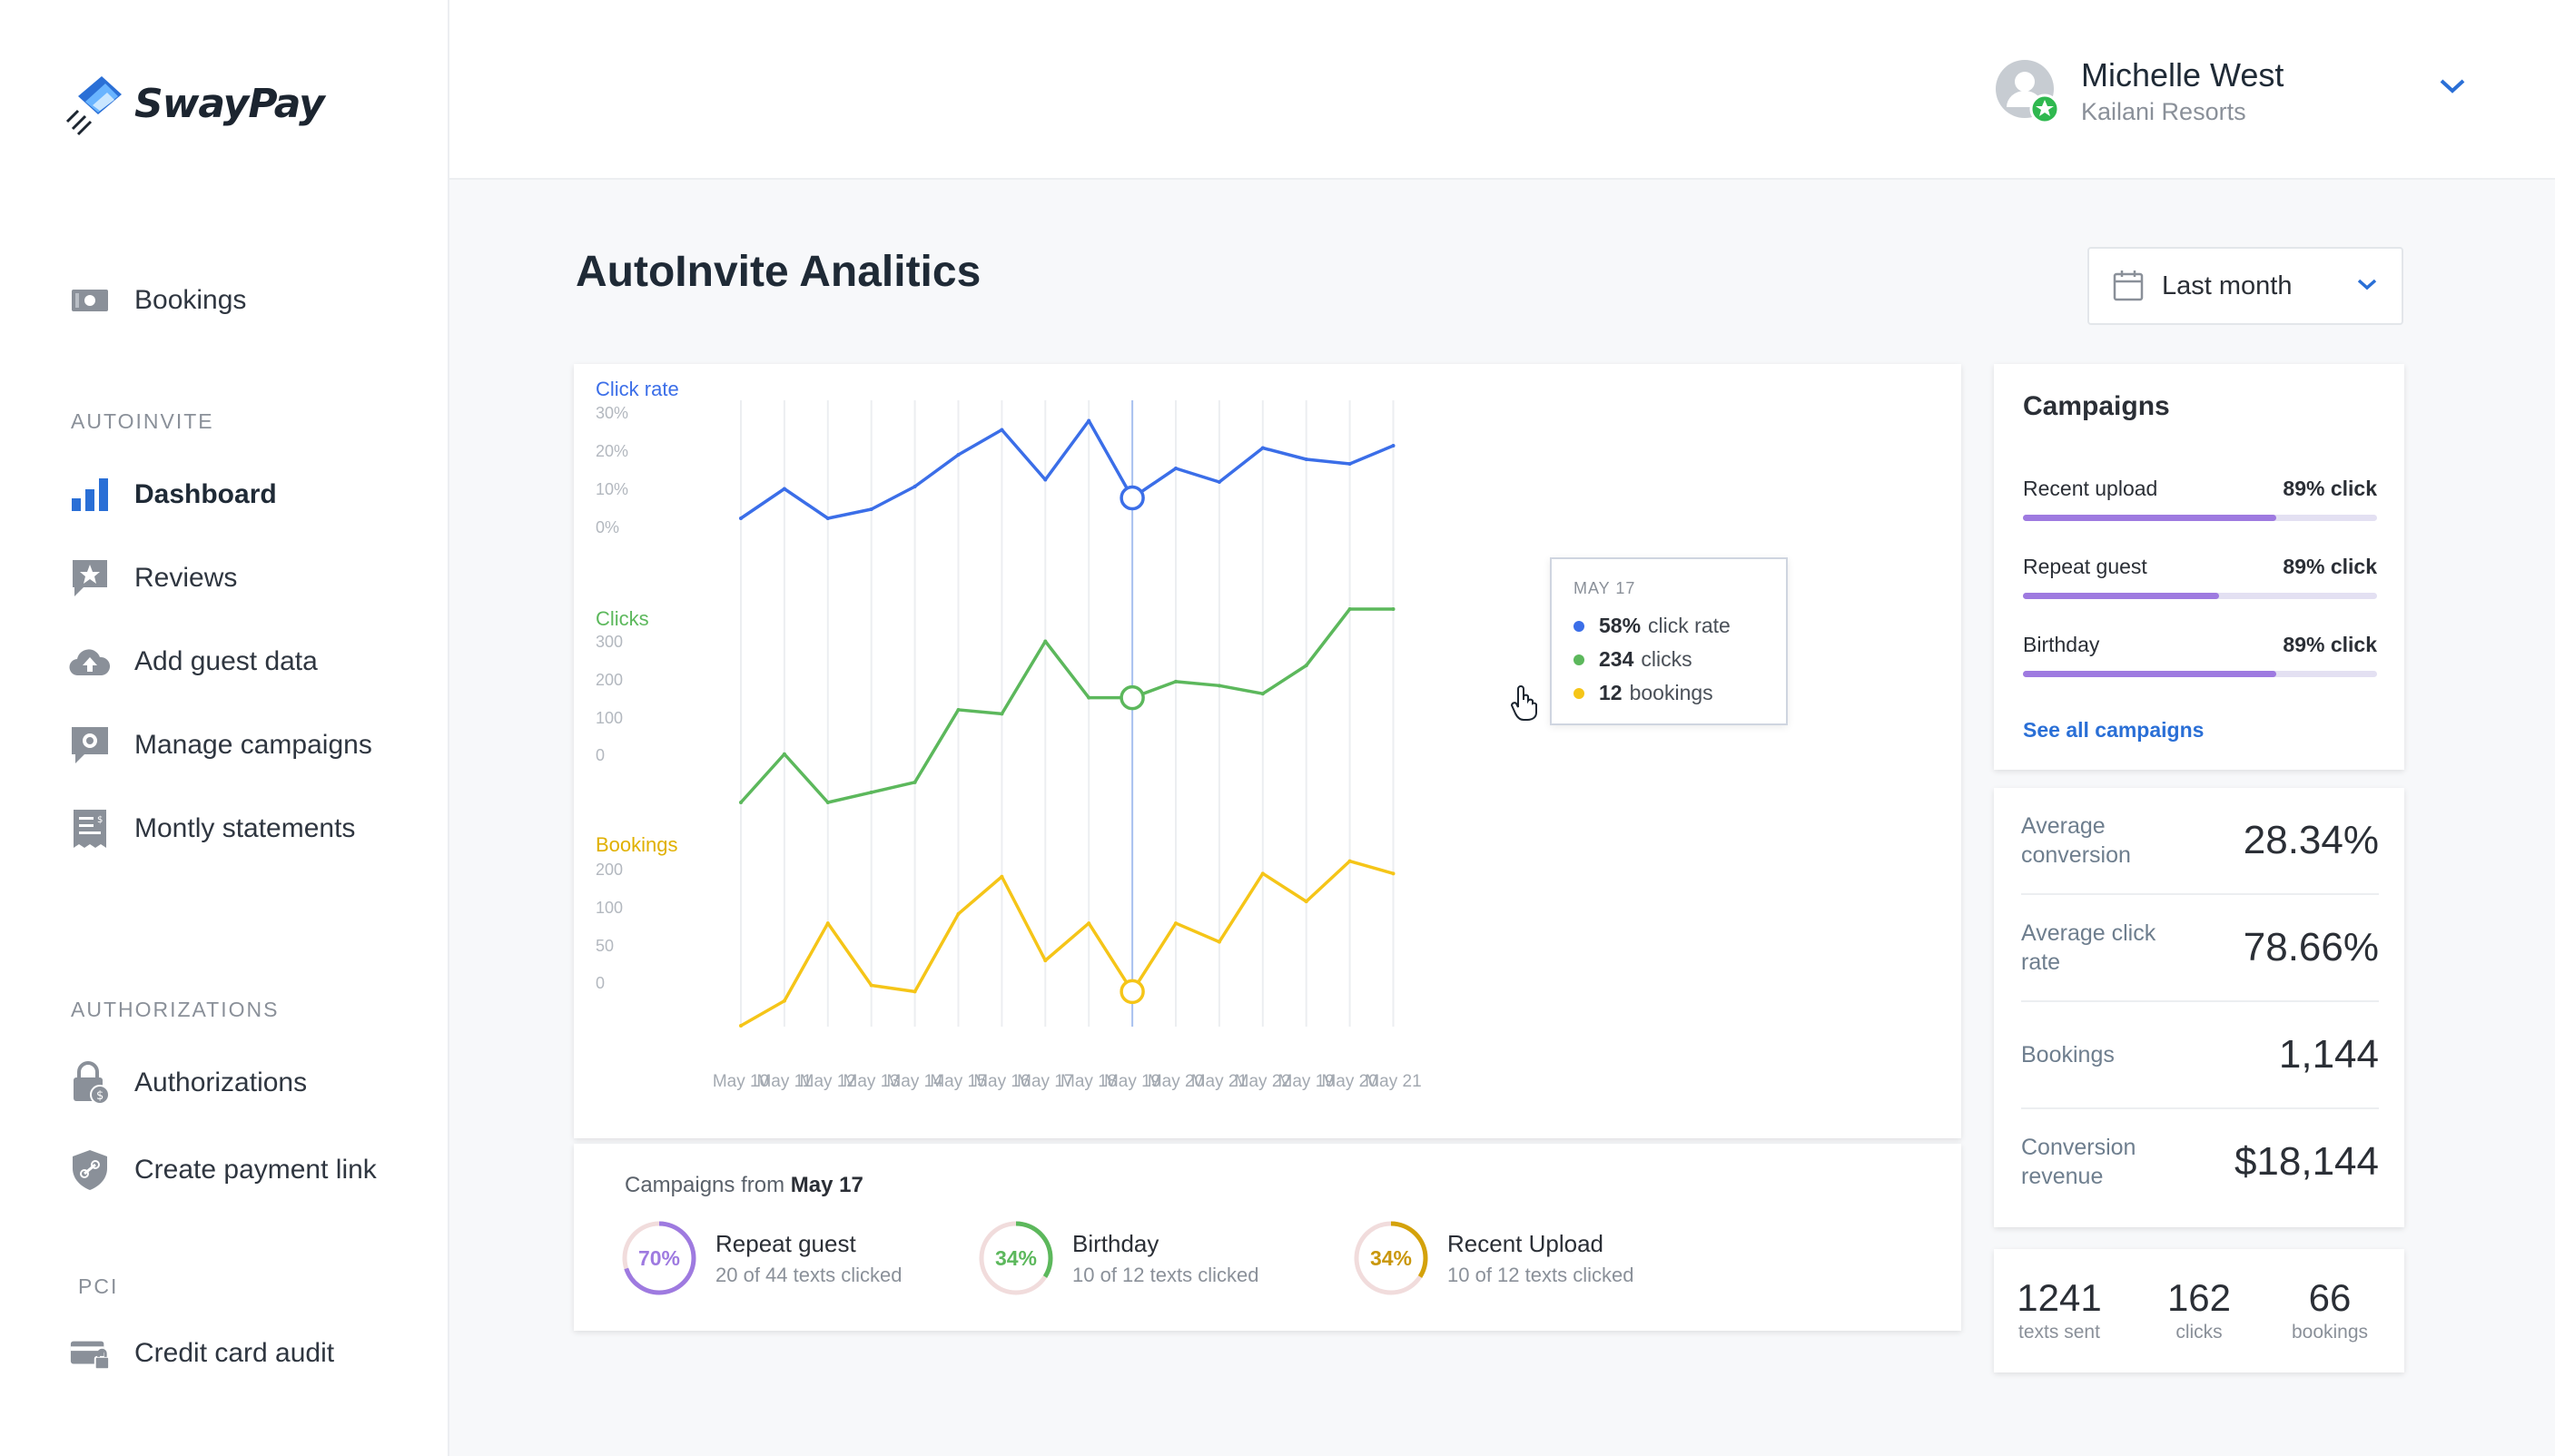 Image resolution: width=2555 pixels, height=1456 pixels. I want to click on user-name: Michelle West, so click(2182, 74).